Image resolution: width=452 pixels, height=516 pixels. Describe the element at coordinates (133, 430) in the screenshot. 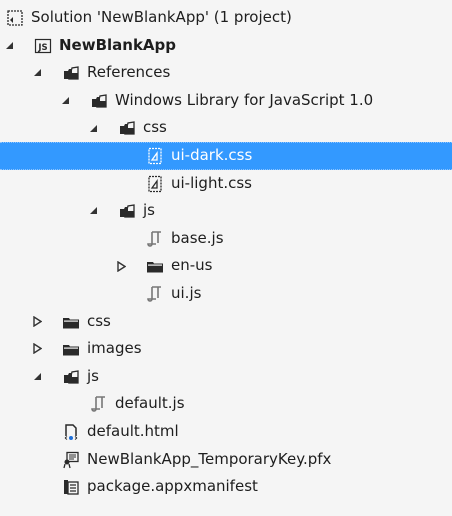

I see `tree-item-label: default.html` at that location.